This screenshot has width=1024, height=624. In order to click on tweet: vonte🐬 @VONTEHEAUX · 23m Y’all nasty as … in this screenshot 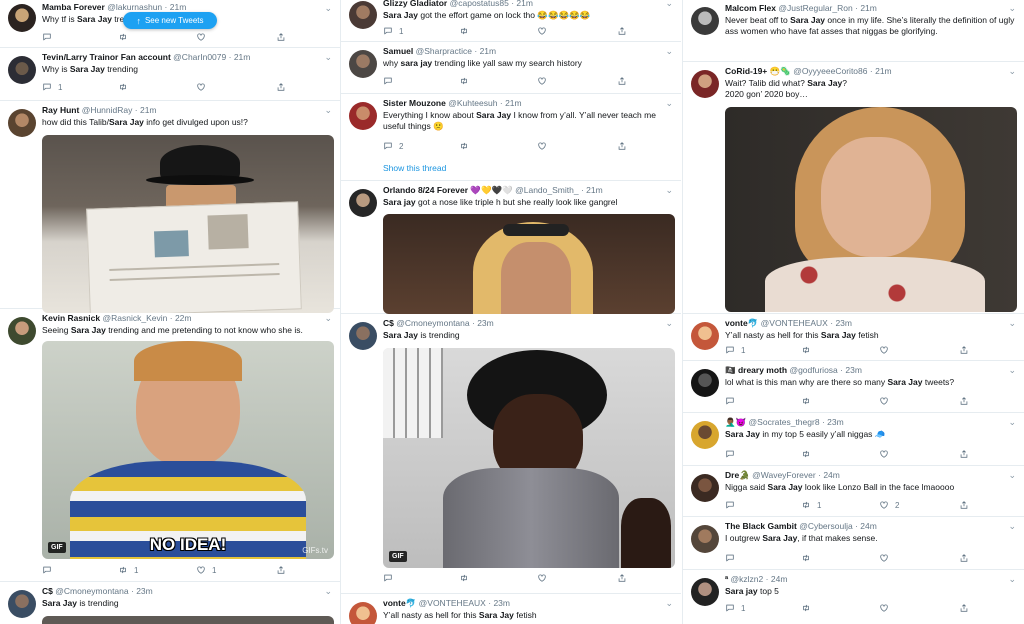, I will do `click(853, 338)`.